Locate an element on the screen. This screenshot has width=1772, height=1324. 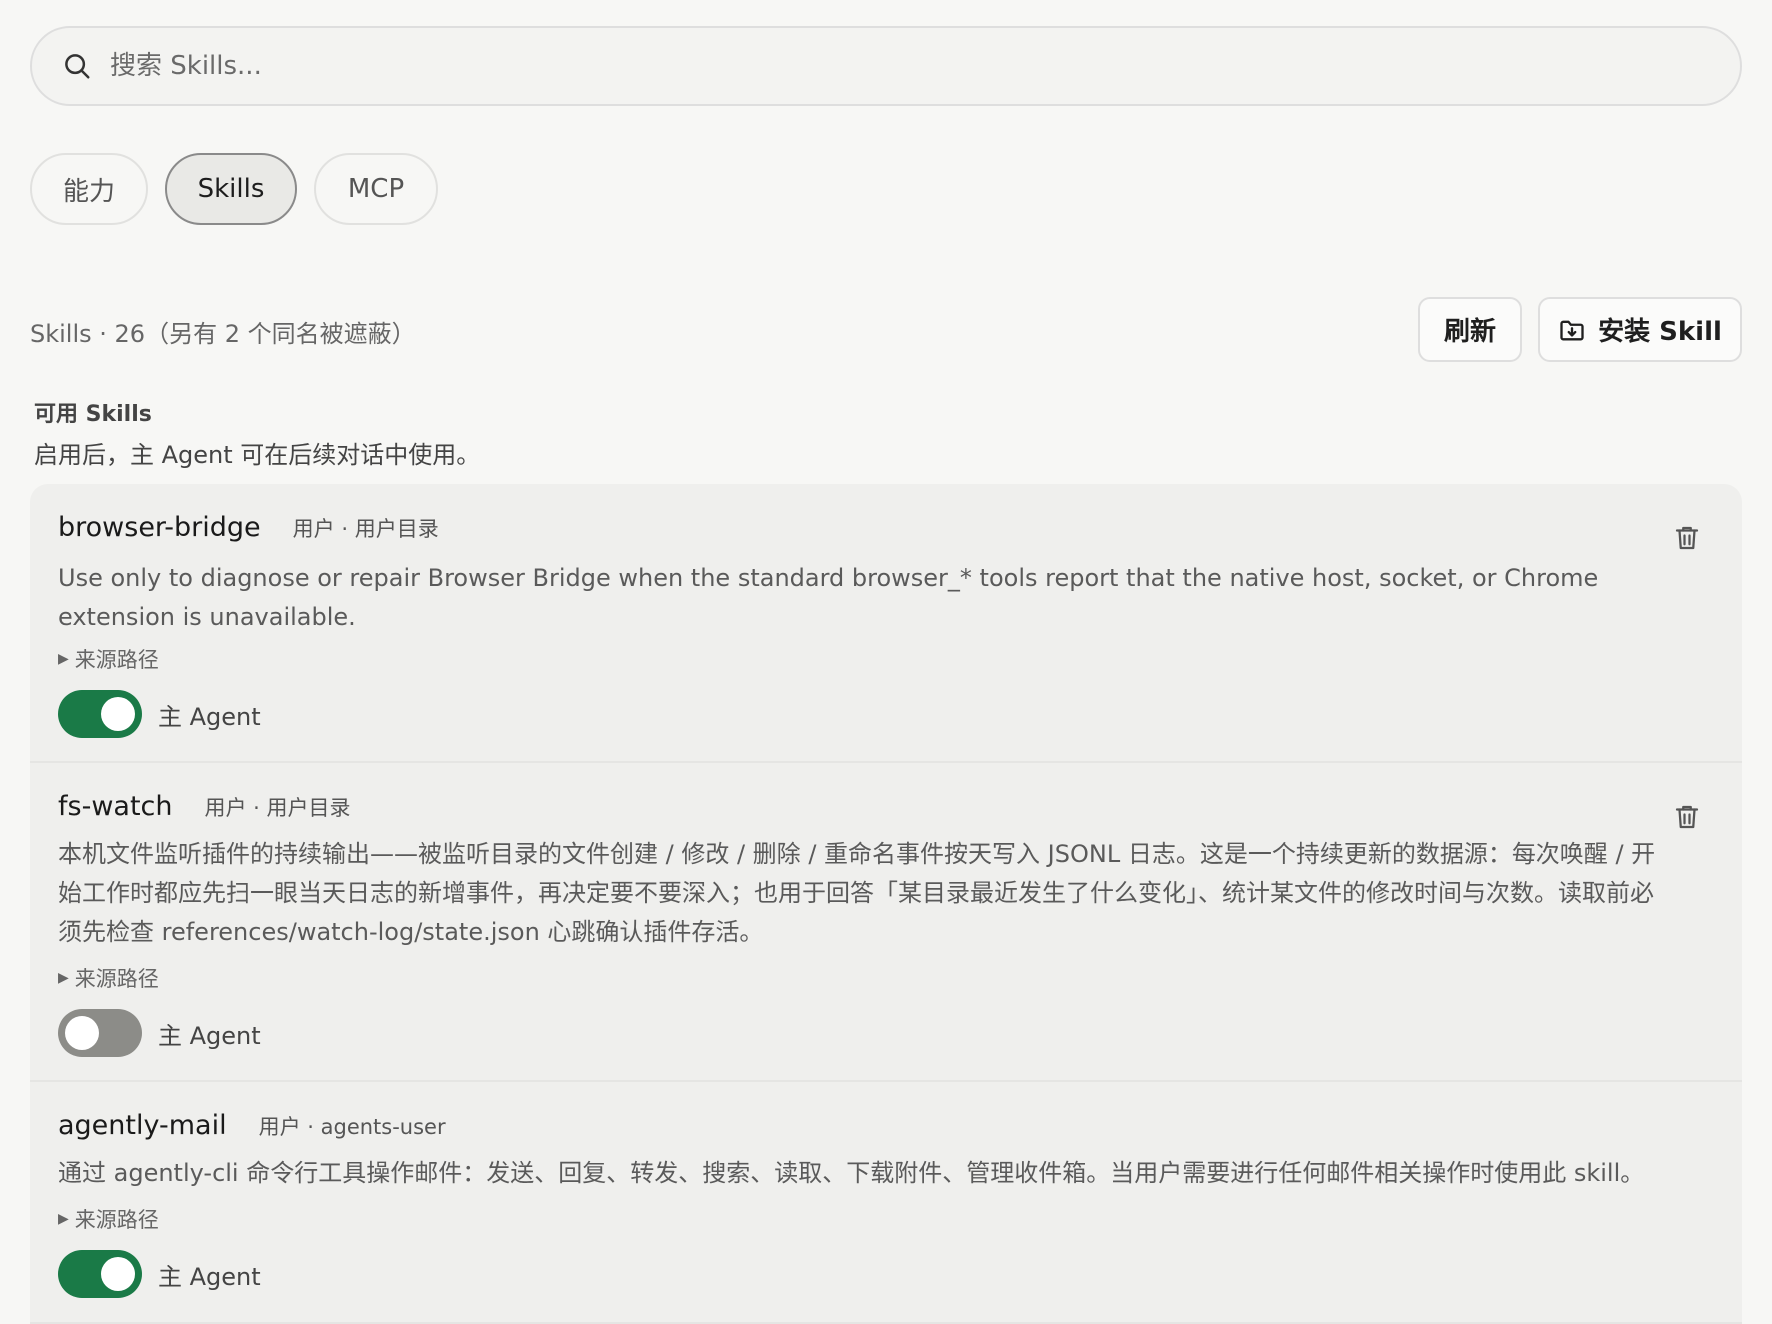
search-input is located at coordinates (860, 66).